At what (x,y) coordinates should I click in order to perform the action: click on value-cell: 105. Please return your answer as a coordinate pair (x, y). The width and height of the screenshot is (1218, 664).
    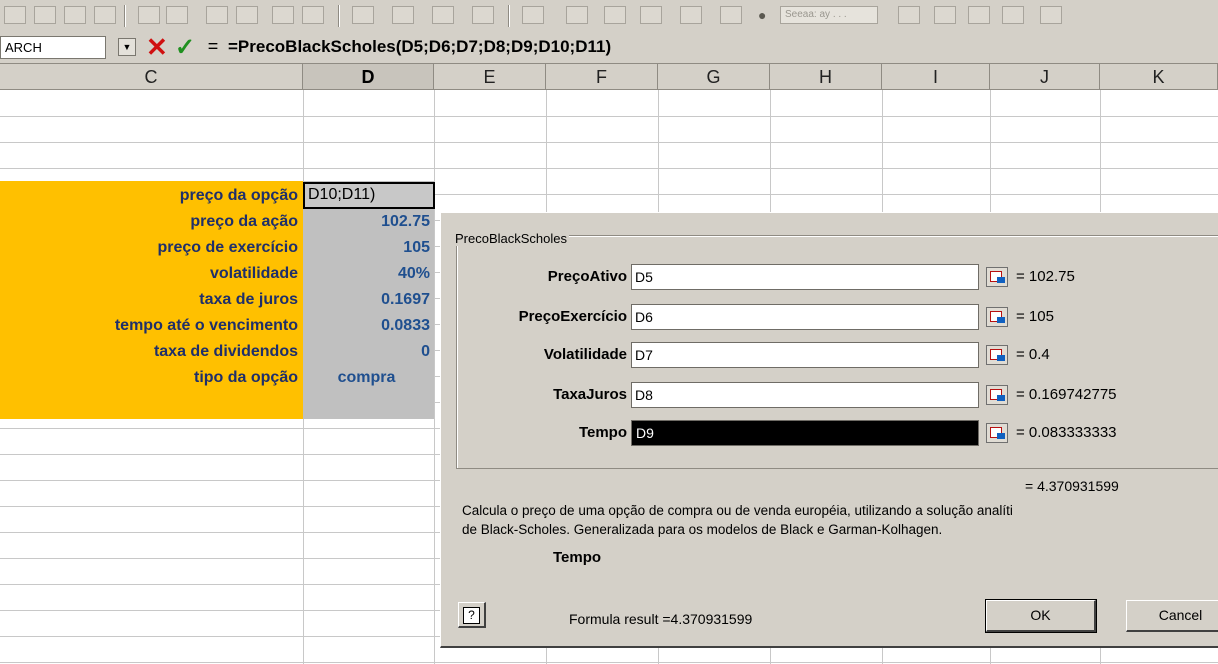
    Looking at the image, I should click on (366, 248).